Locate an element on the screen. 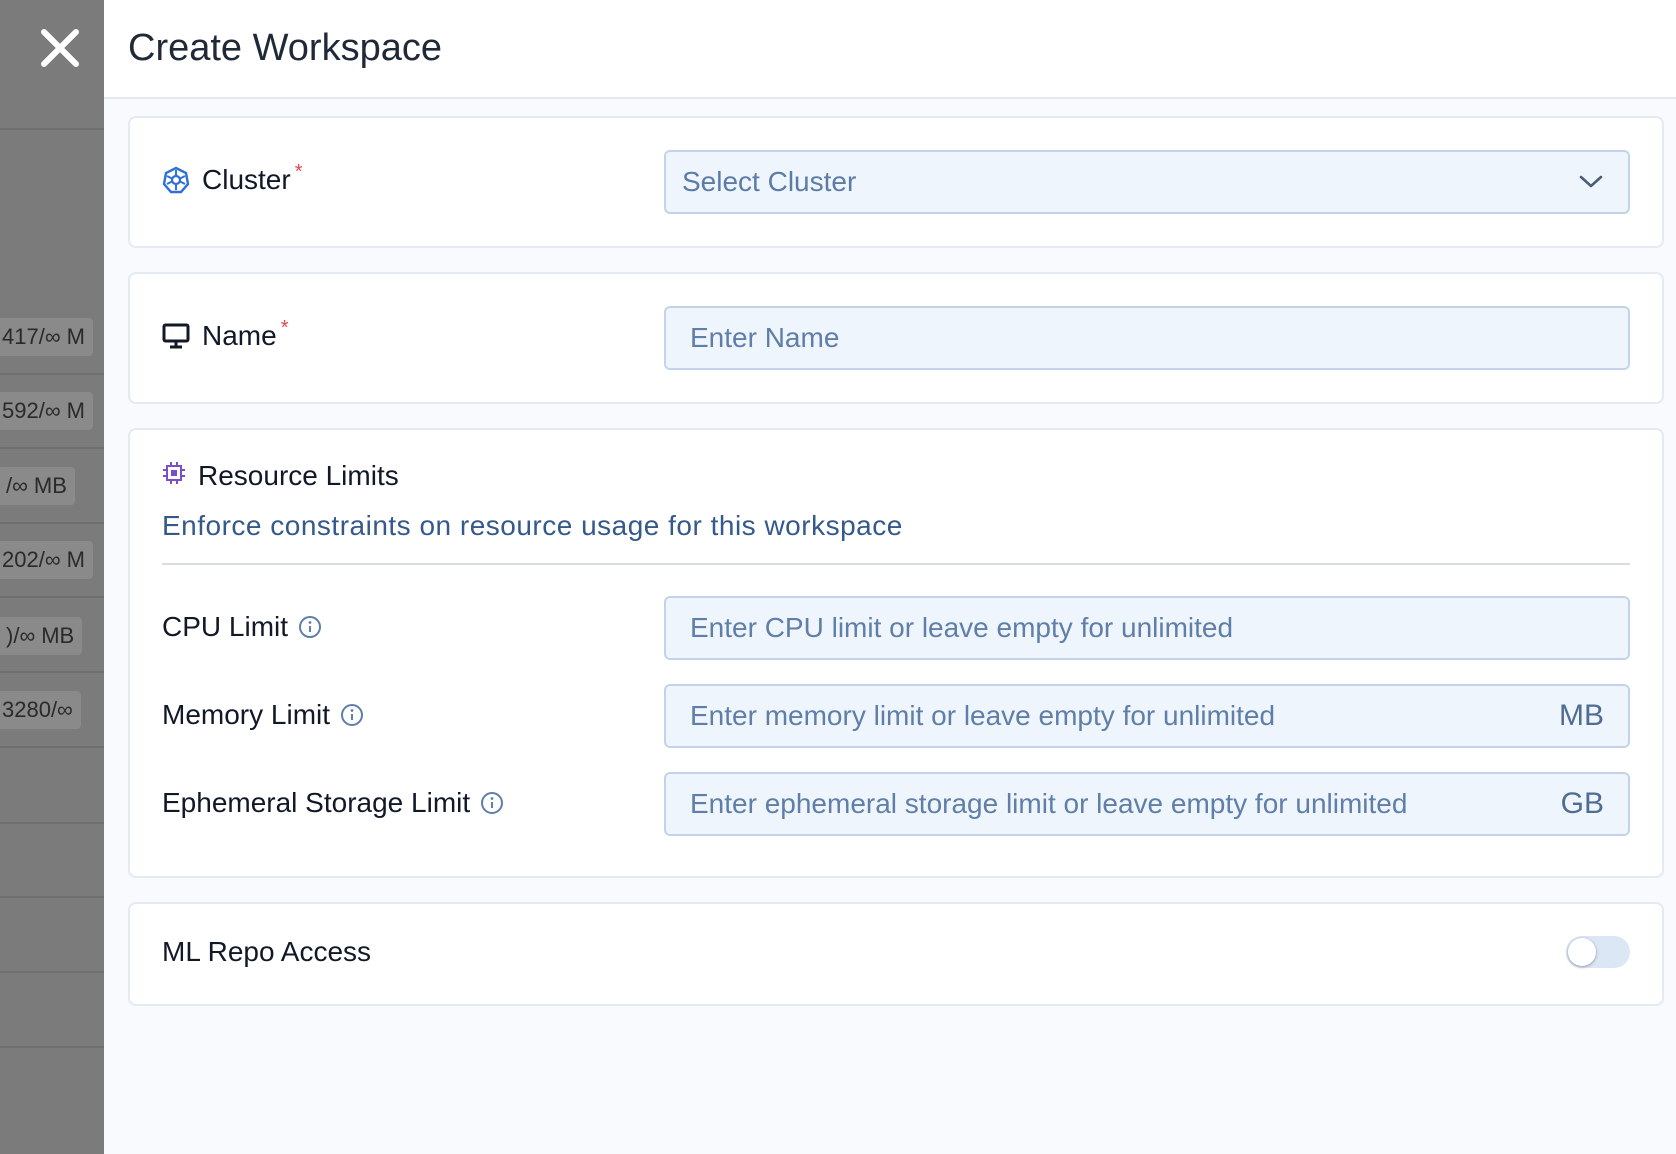 This screenshot has width=1676, height=1154. chip-icon is located at coordinates (174, 476).